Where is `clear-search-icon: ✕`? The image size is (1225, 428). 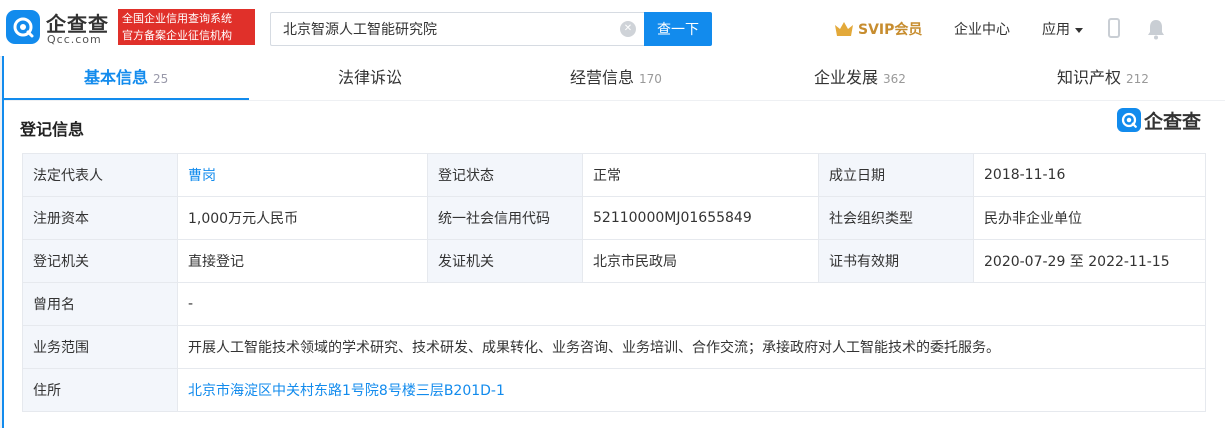 clear-search-icon: ✕ is located at coordinates (628, 29).